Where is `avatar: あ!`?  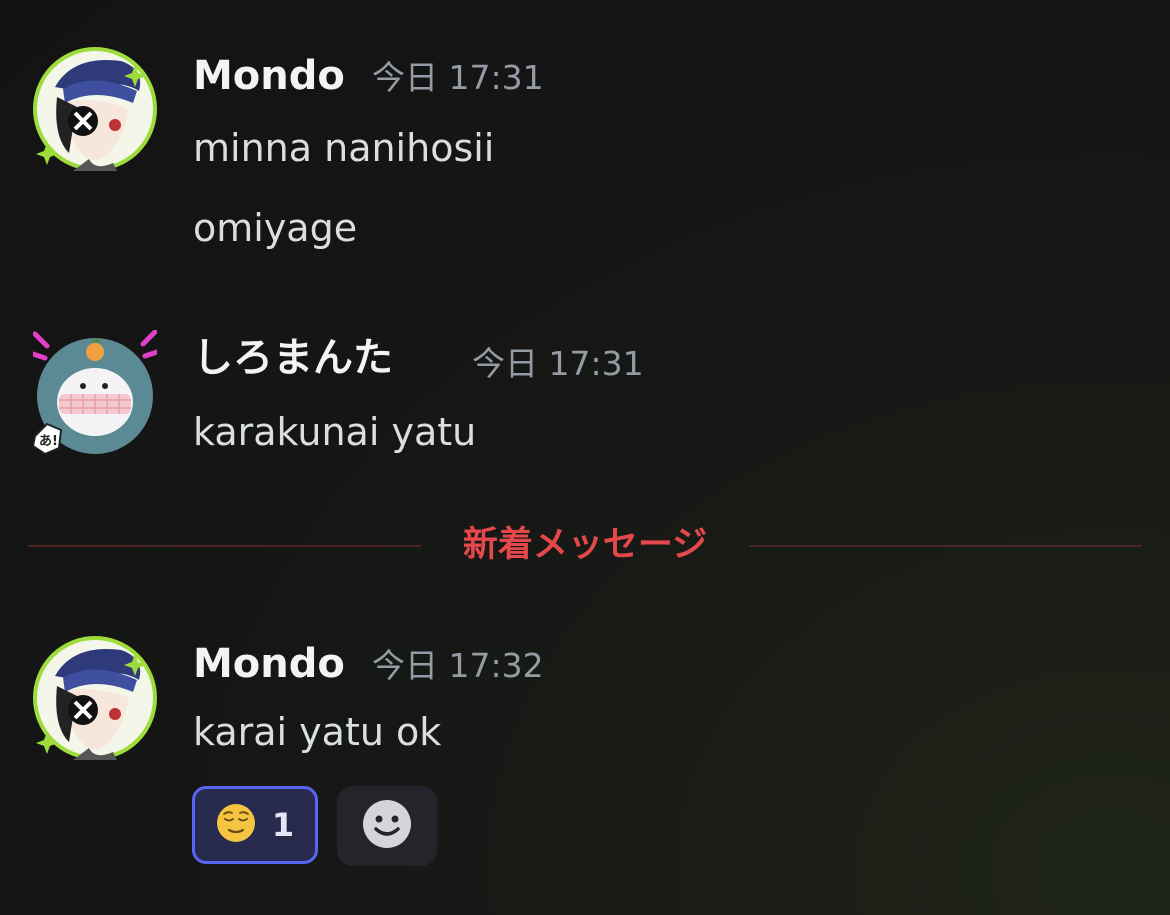
avatar: あ! is located at coordinates (95, 392).